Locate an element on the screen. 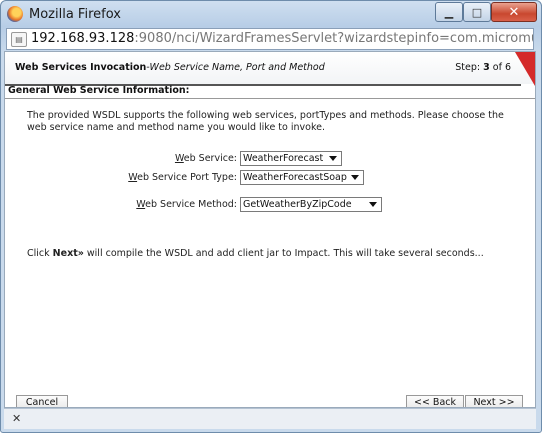  back-button: << Back is located at coordinates (435, 401).